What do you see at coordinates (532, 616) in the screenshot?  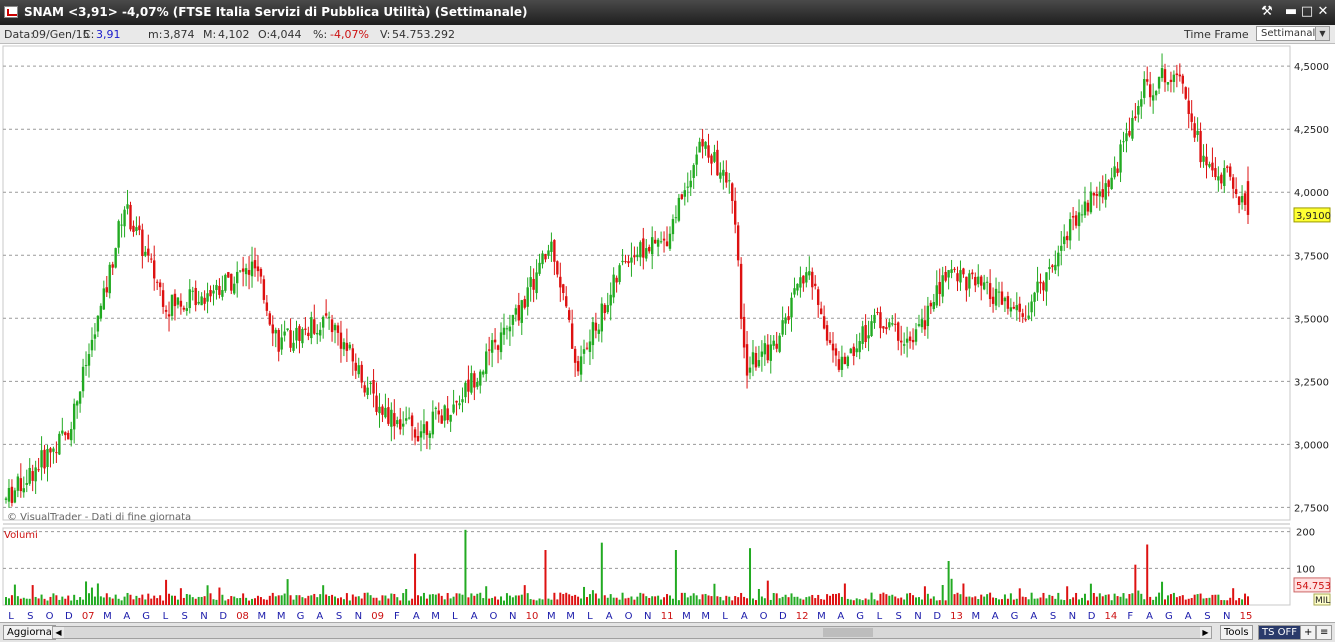 I see `x-axis-label: 10` at bounding box center [532, 616].